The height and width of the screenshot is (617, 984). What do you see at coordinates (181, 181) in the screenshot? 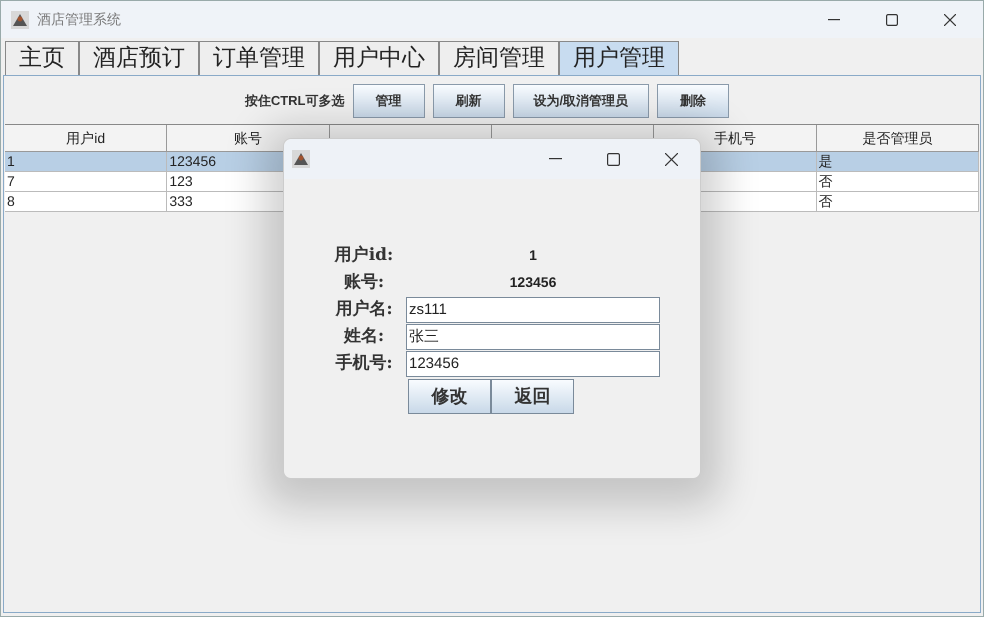
I see `table-cell: 123` at bounding box center [181, 181].